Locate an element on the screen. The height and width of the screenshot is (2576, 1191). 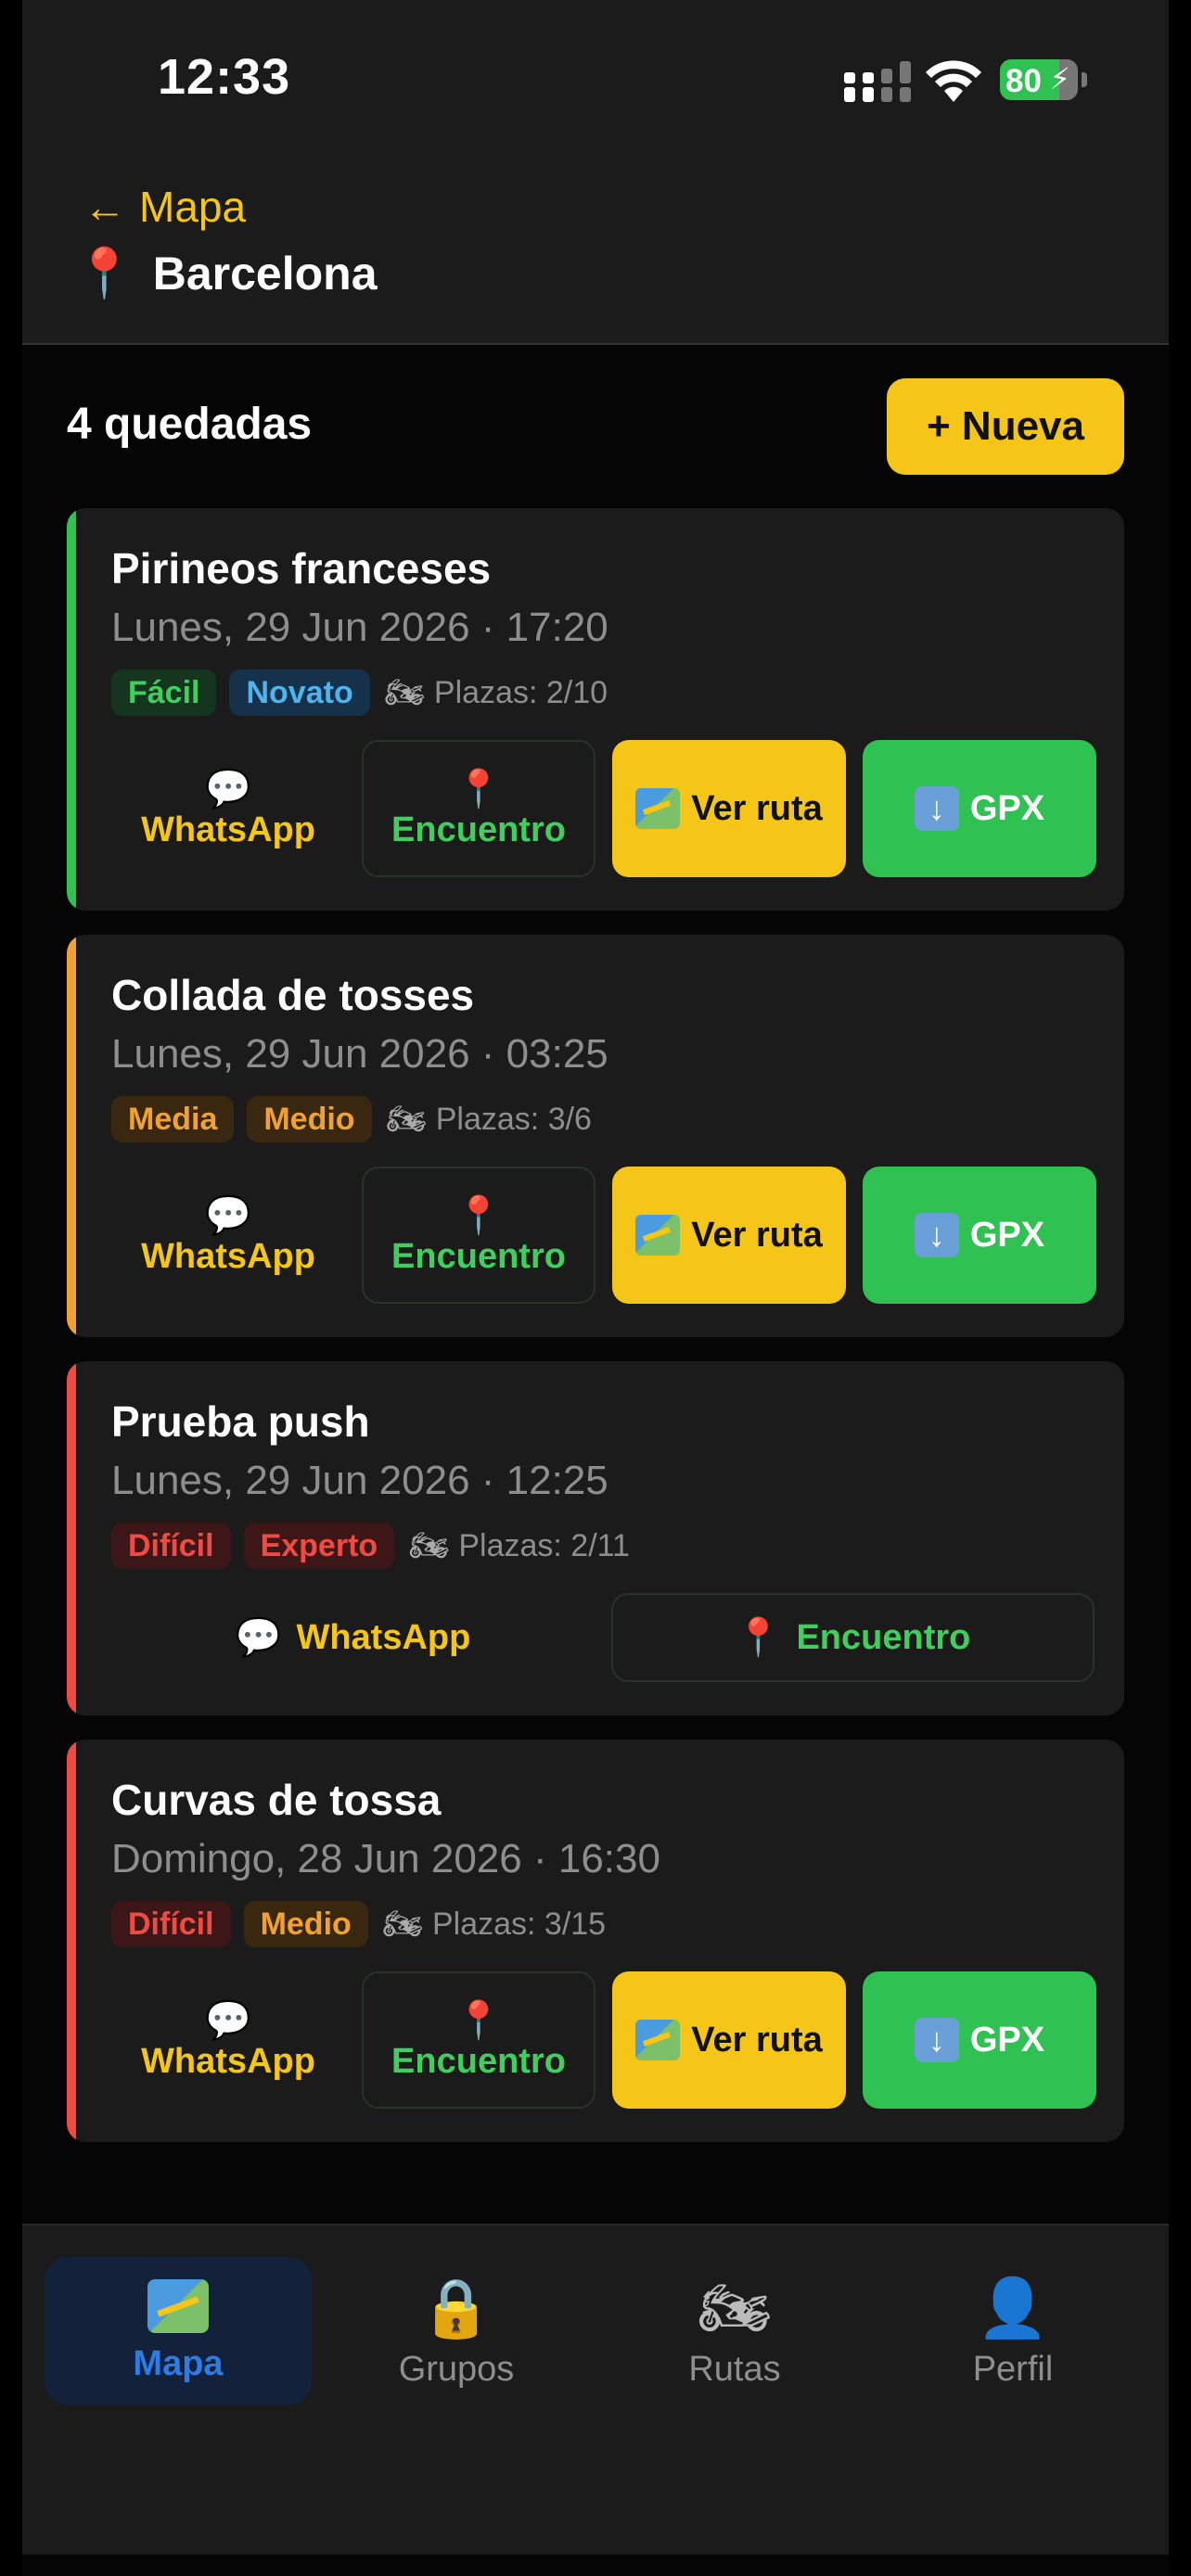
ride-title: Prueba push is located at coordinates (240, 1421).